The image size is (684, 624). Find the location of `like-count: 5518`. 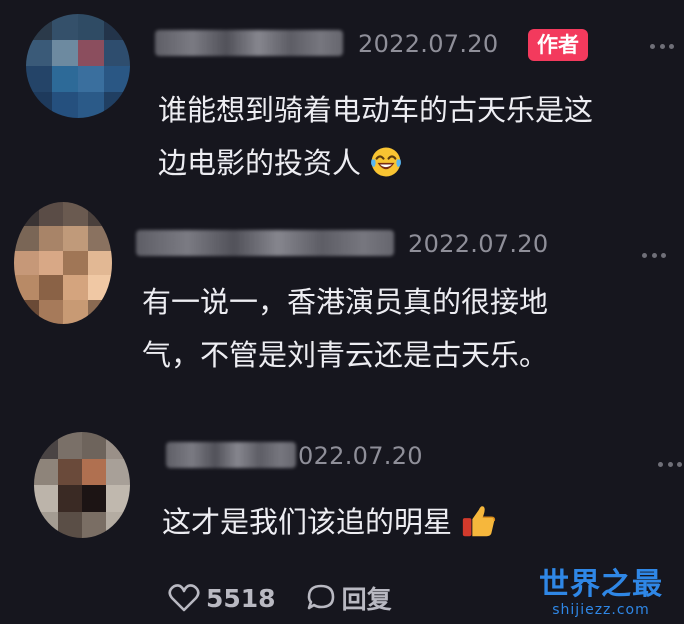

like-count: 5518 is located at coordinates (241, 598).